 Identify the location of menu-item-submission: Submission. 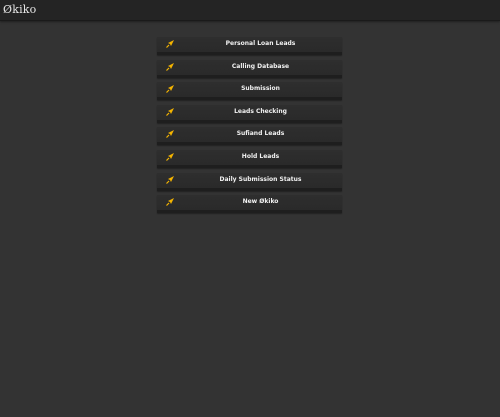
(249, 91).